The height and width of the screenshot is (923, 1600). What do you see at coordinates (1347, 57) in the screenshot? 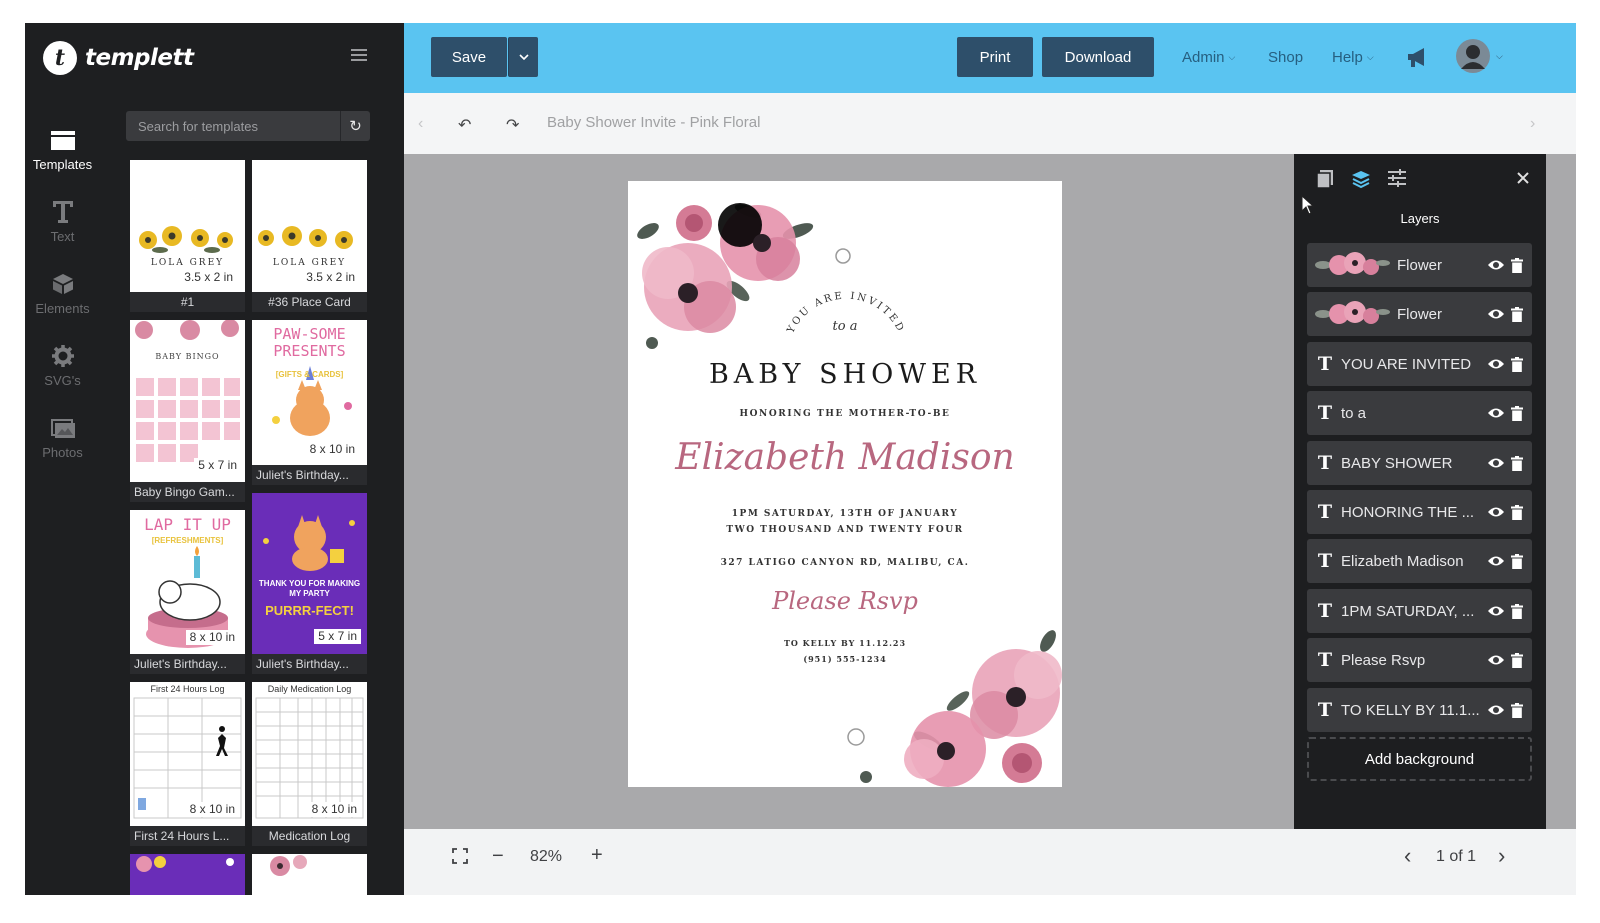
I see `help-label: Help` at bounding box center [1347, 57].